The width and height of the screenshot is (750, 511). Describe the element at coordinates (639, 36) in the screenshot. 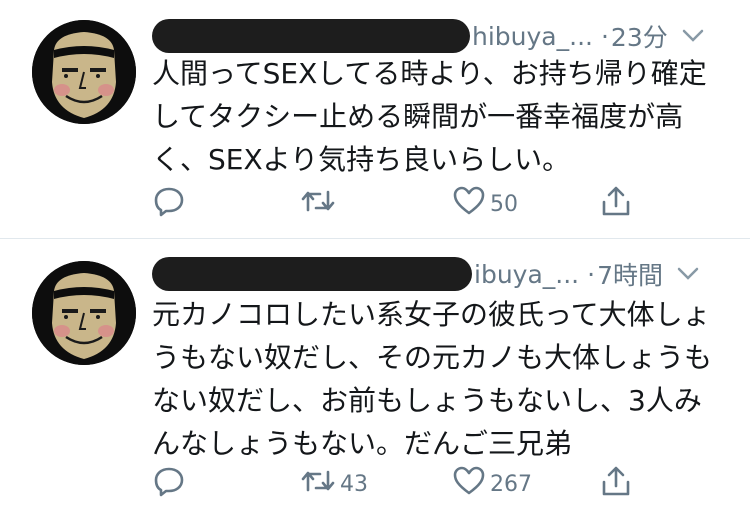

I see `timestamp: 23分` at that location.